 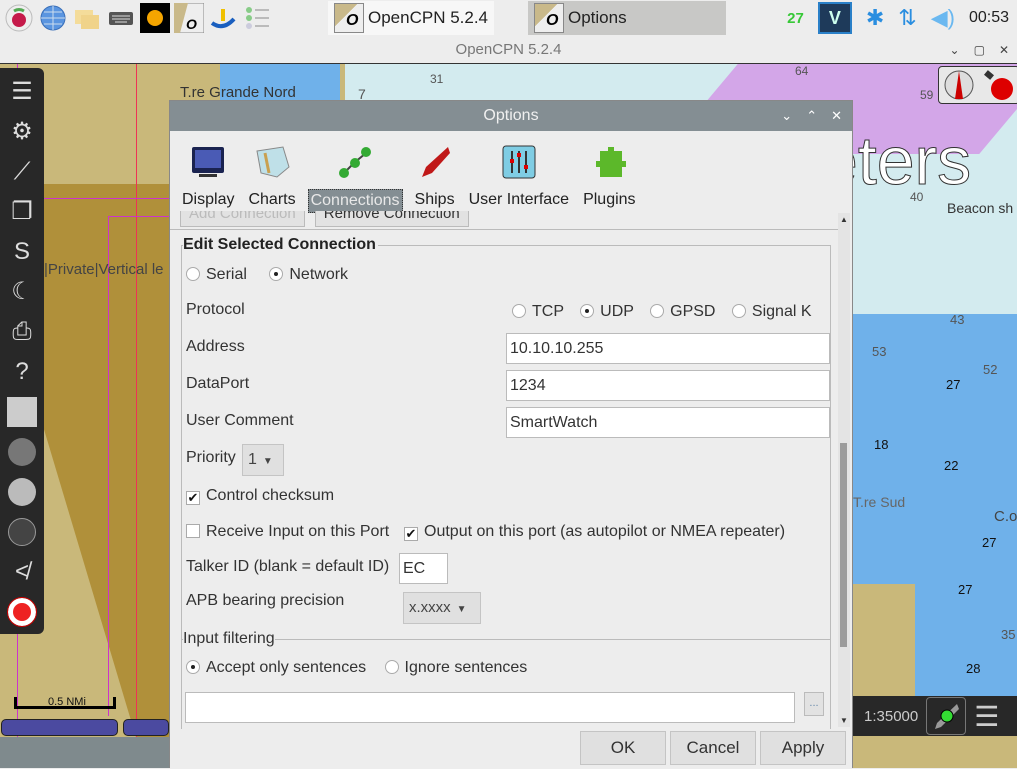 What do you see at coordinates (229, 639) in the screenshot?
I see `input-filtering-title: Input filtering` at bounding box center [229, 639].